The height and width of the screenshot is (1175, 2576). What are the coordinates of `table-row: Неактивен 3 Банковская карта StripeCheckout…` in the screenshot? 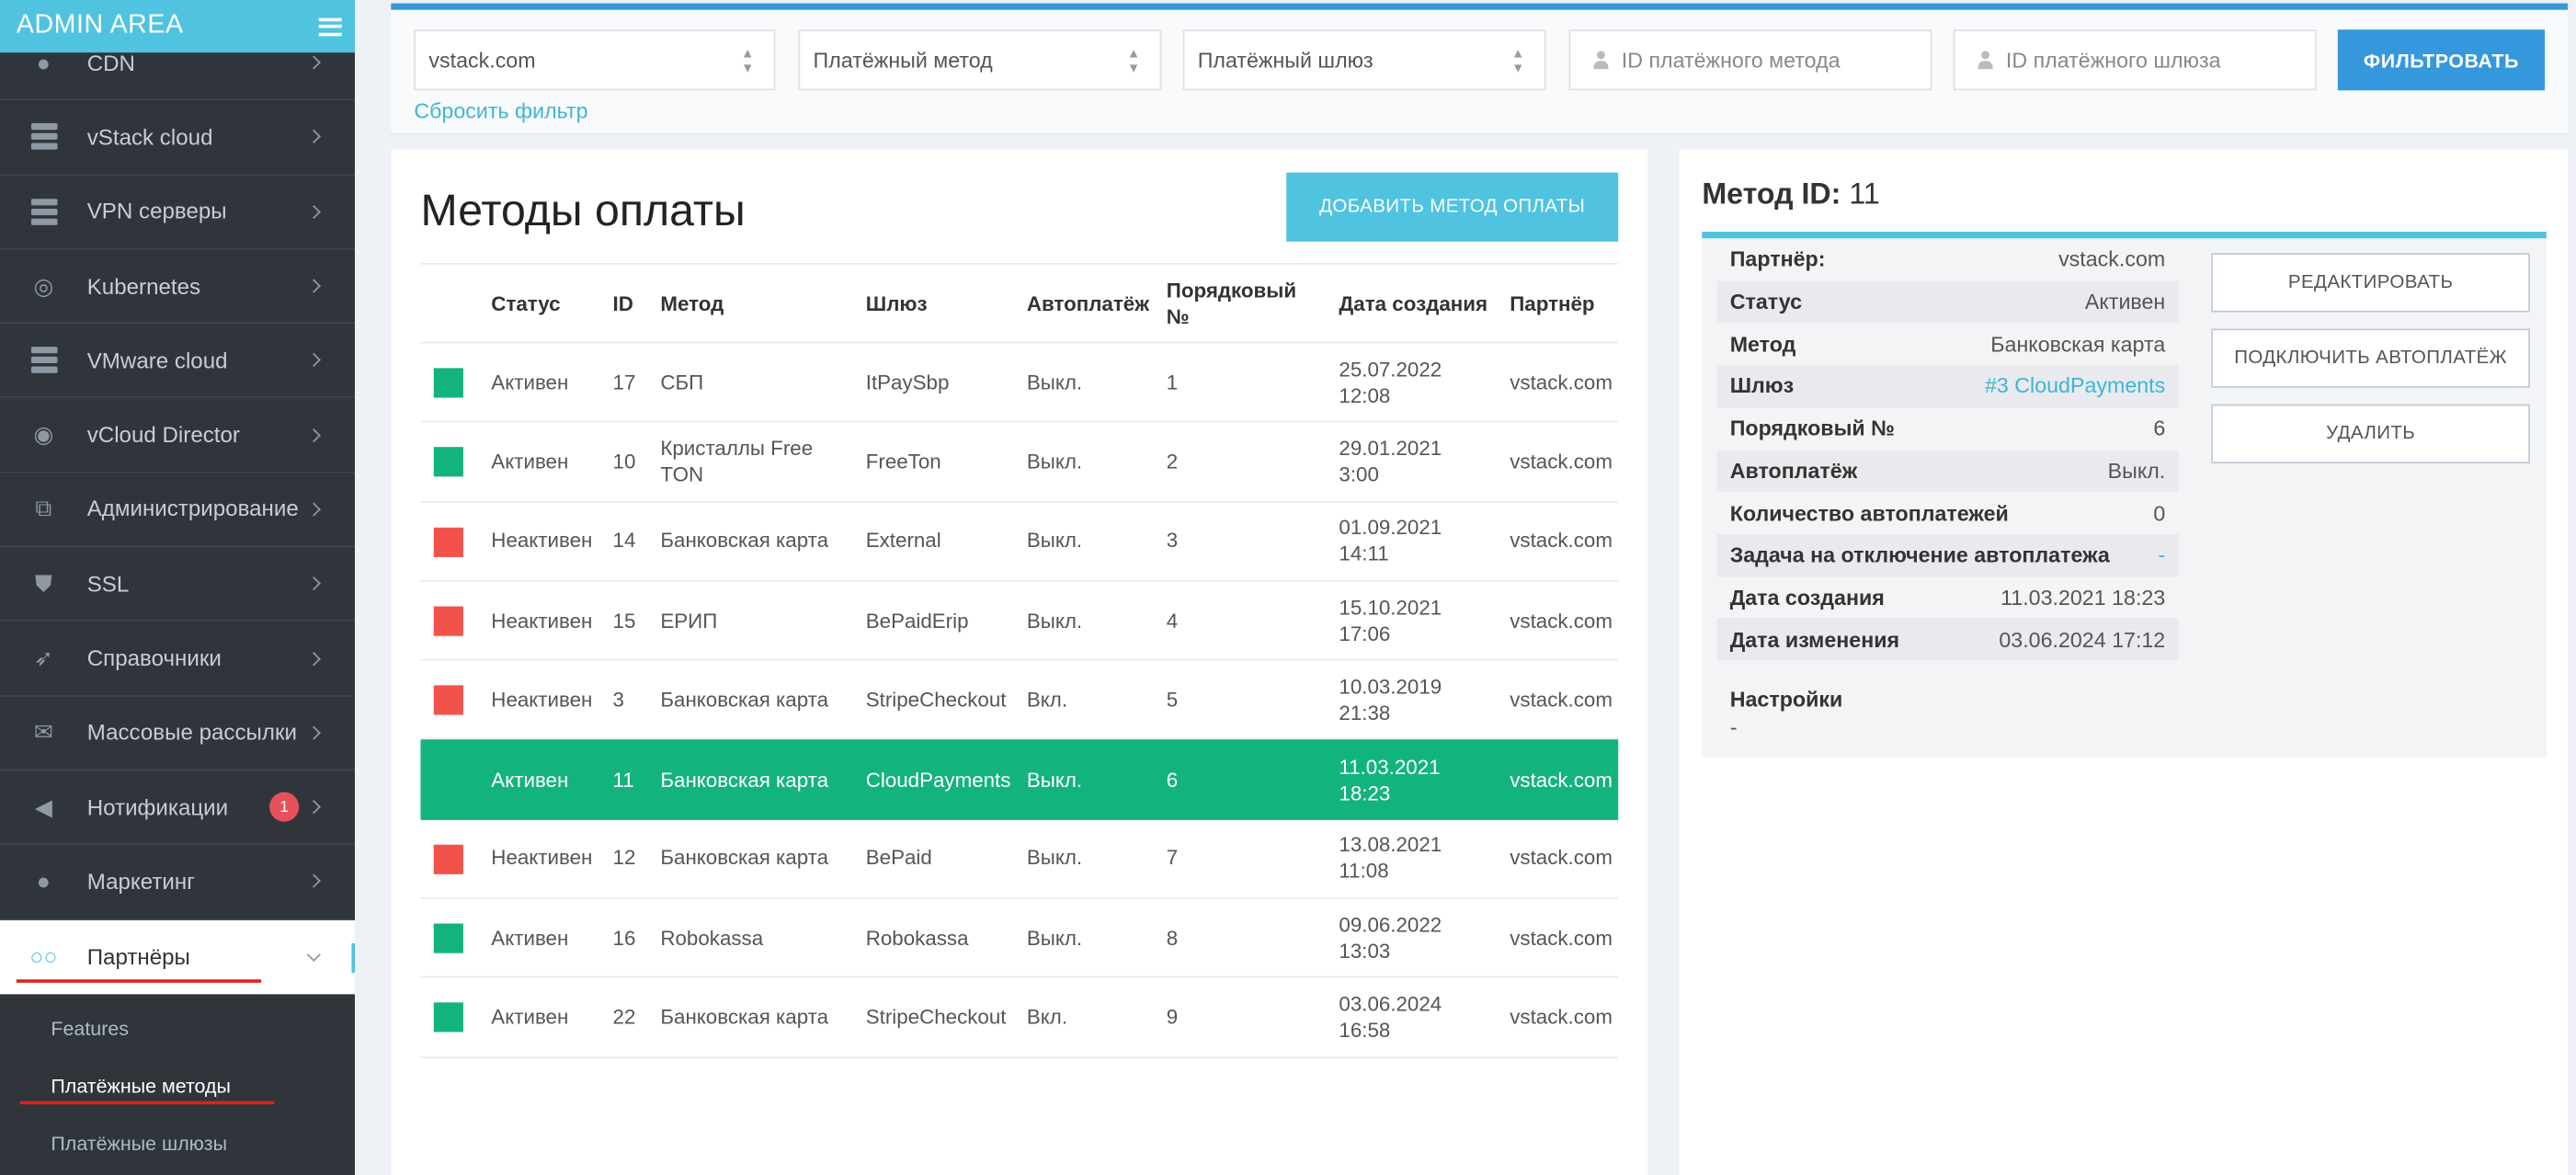 It's located at (1019, 701).